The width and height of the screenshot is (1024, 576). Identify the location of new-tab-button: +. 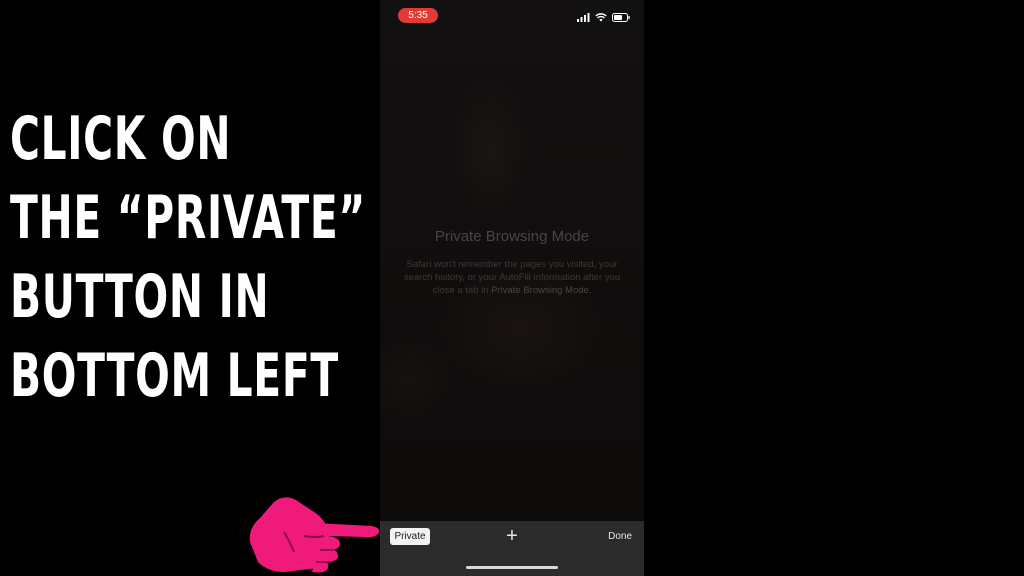
(512, 536).